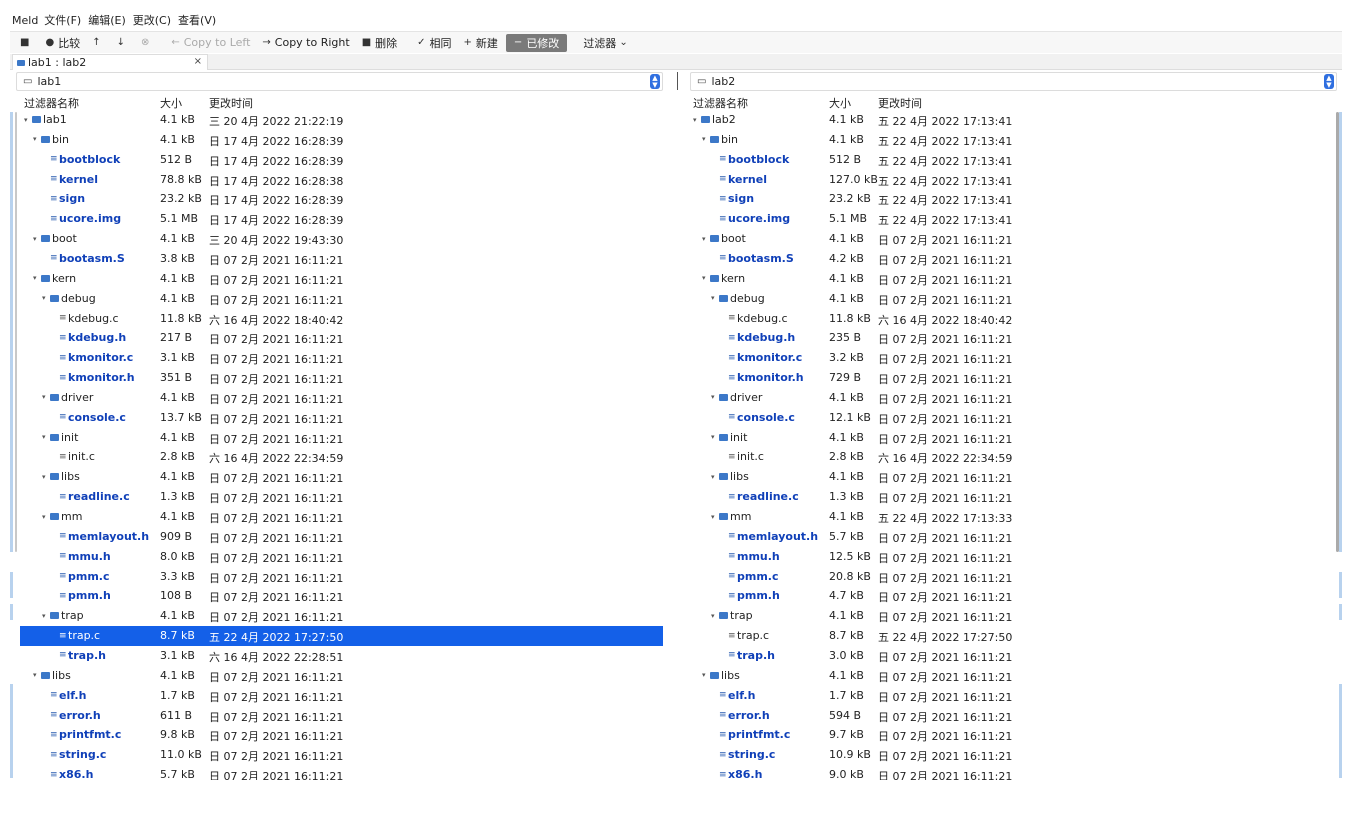 The width and height of the screenshot is (1366, 821). What do you see at coordinates (341, 199) in the screenshot?
I see `tree-row-file: ≡ sign 23.2 kB 日 17 4月 2022 16:28:39` at bounding box center [341, 199].